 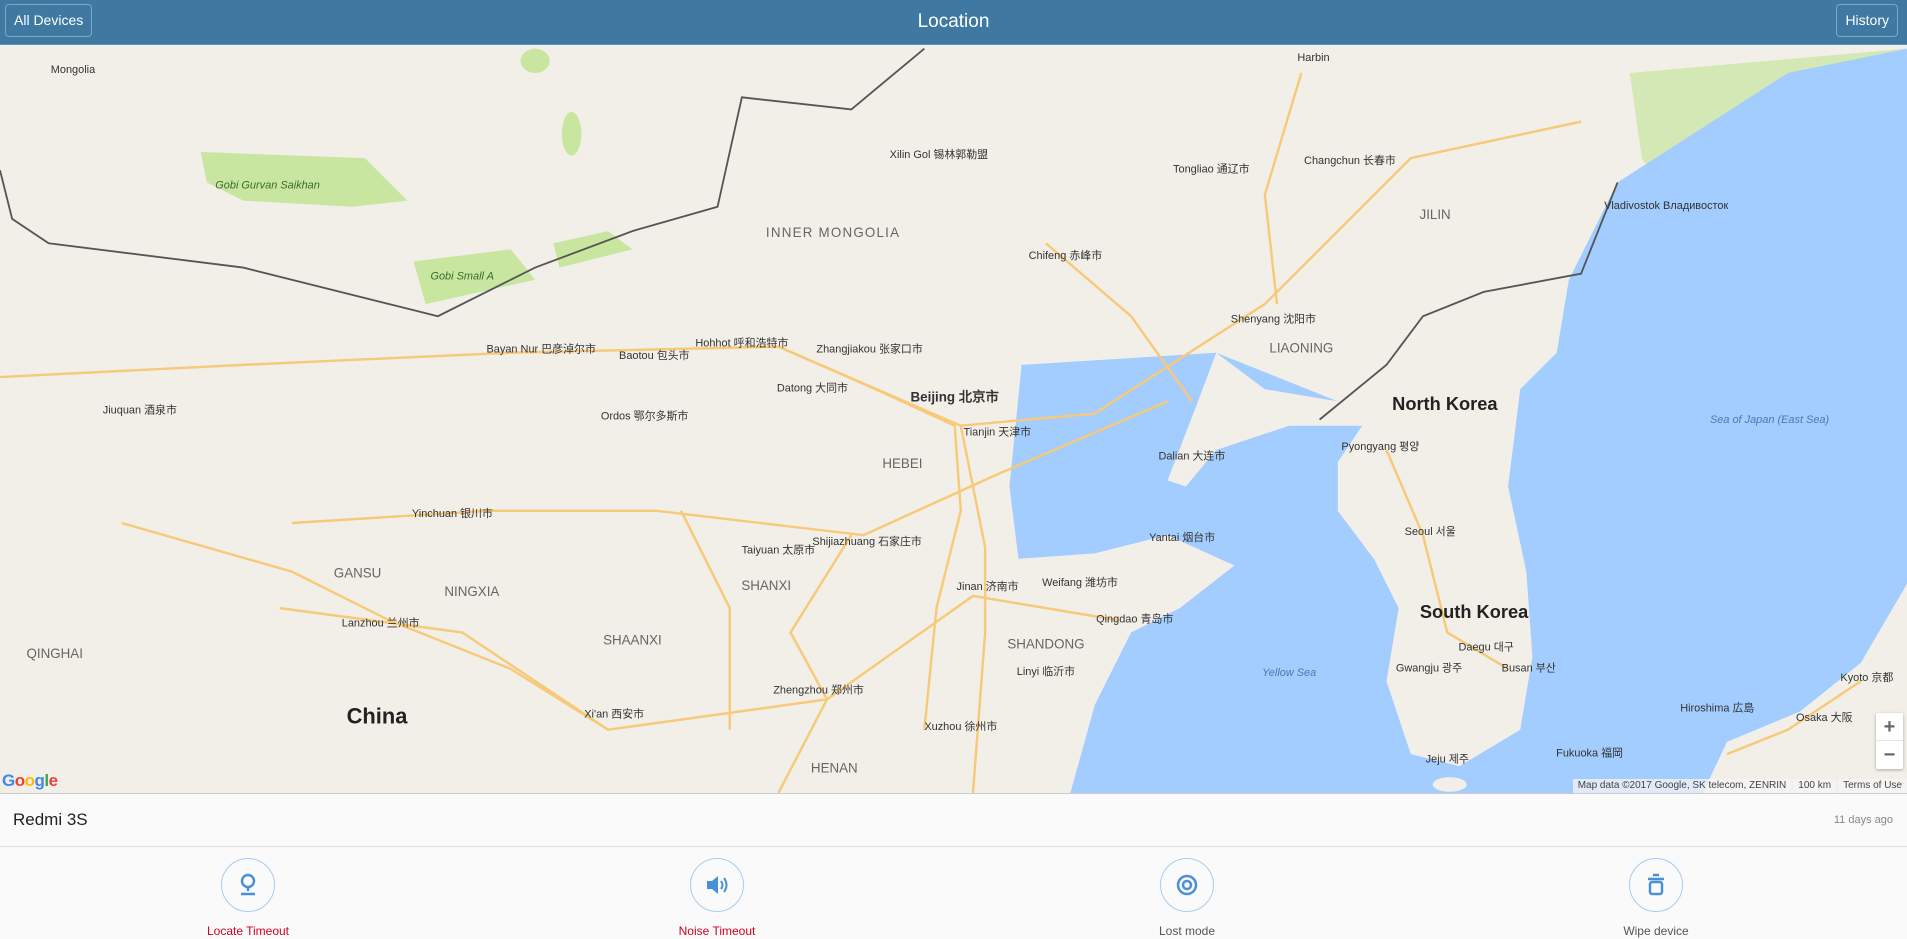 I want to click on map-label: Zhengzhou 郑州市, so click(x=818, y=689).